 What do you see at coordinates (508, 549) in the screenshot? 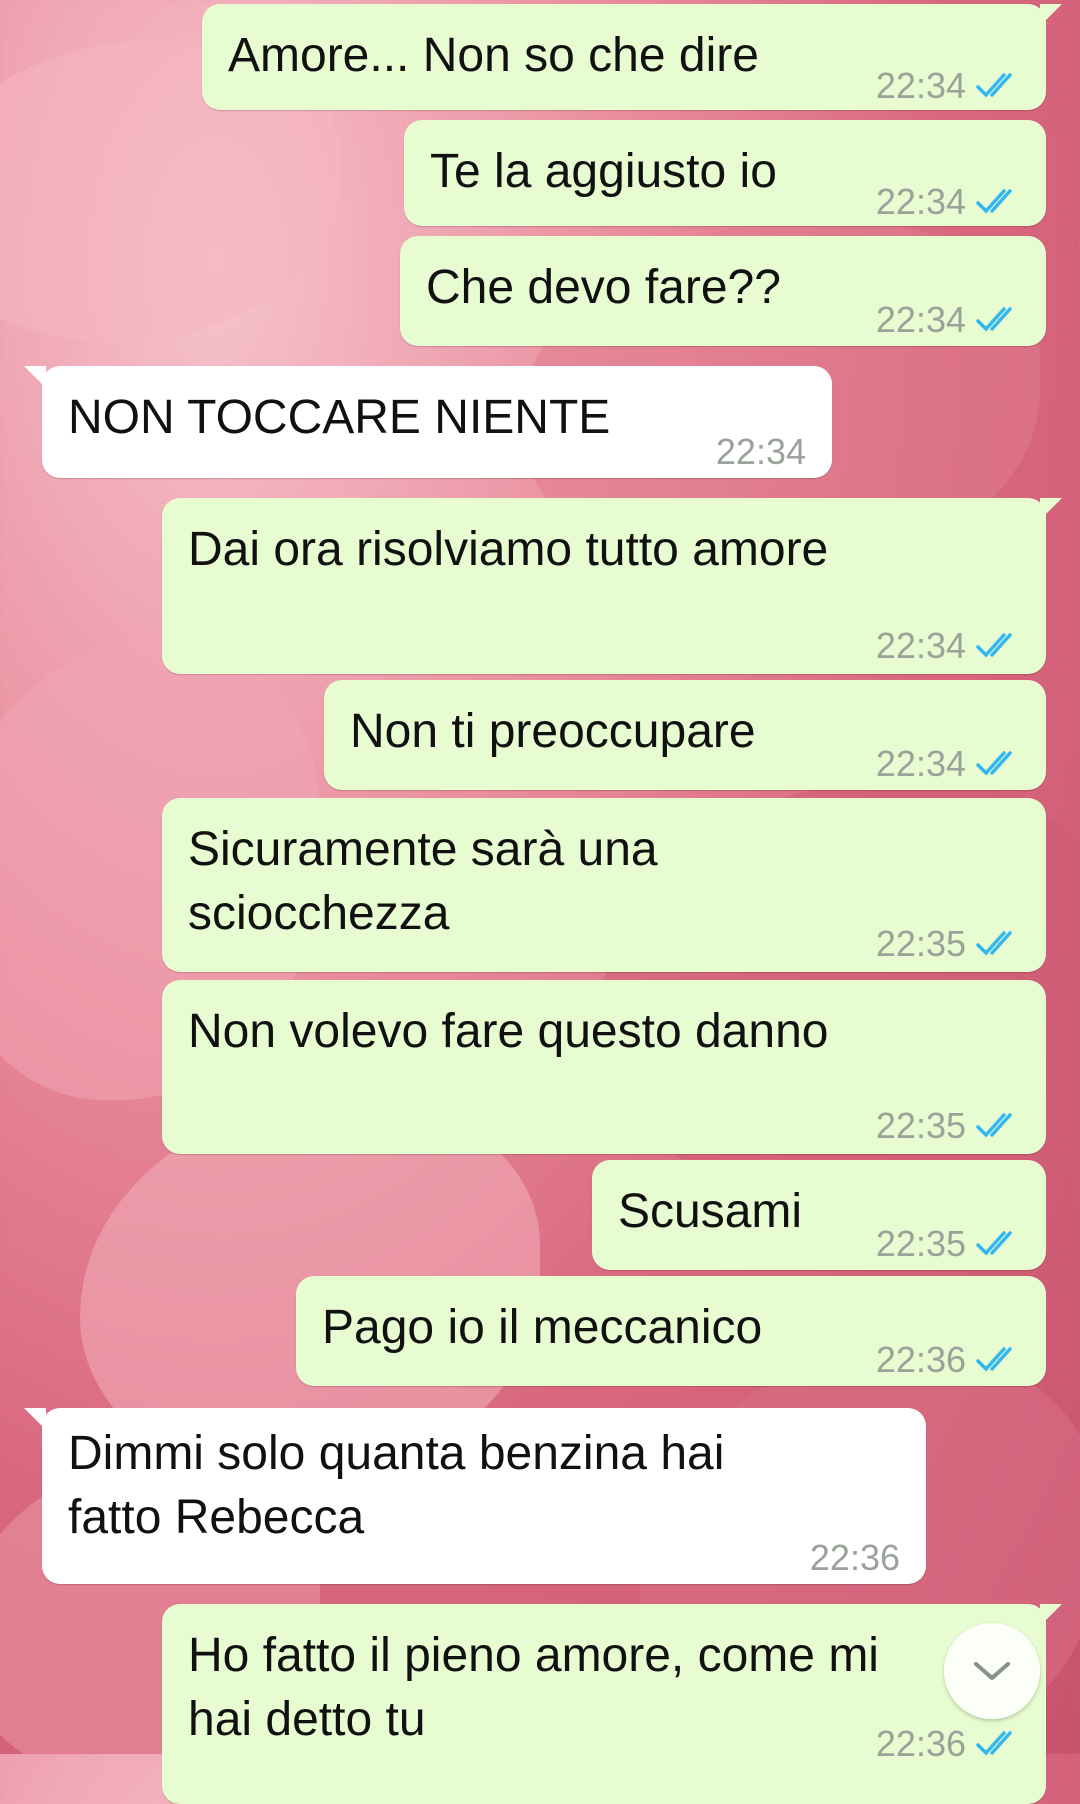
I see `message-text: Dai ora risolviamo tutto amore` at bounding box center [508, 549].